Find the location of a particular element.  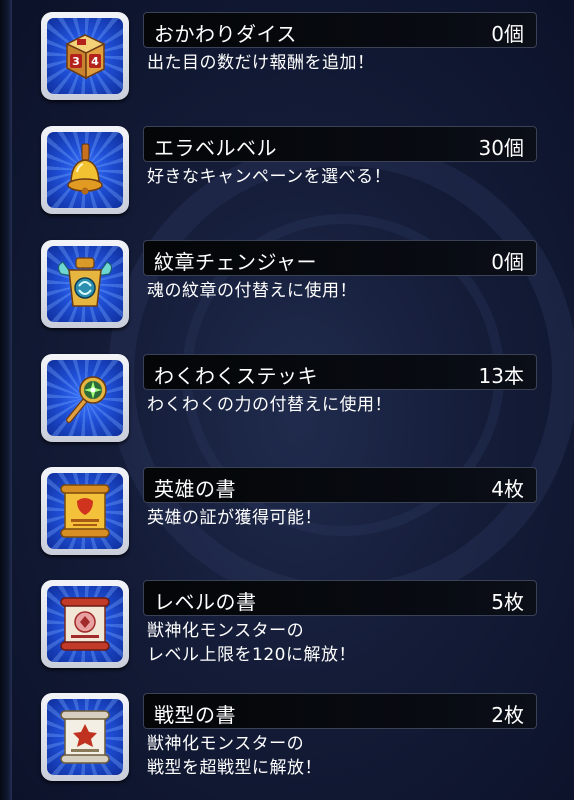

battle-type-scroll-icon-frame is located at coordinates (85, 737).